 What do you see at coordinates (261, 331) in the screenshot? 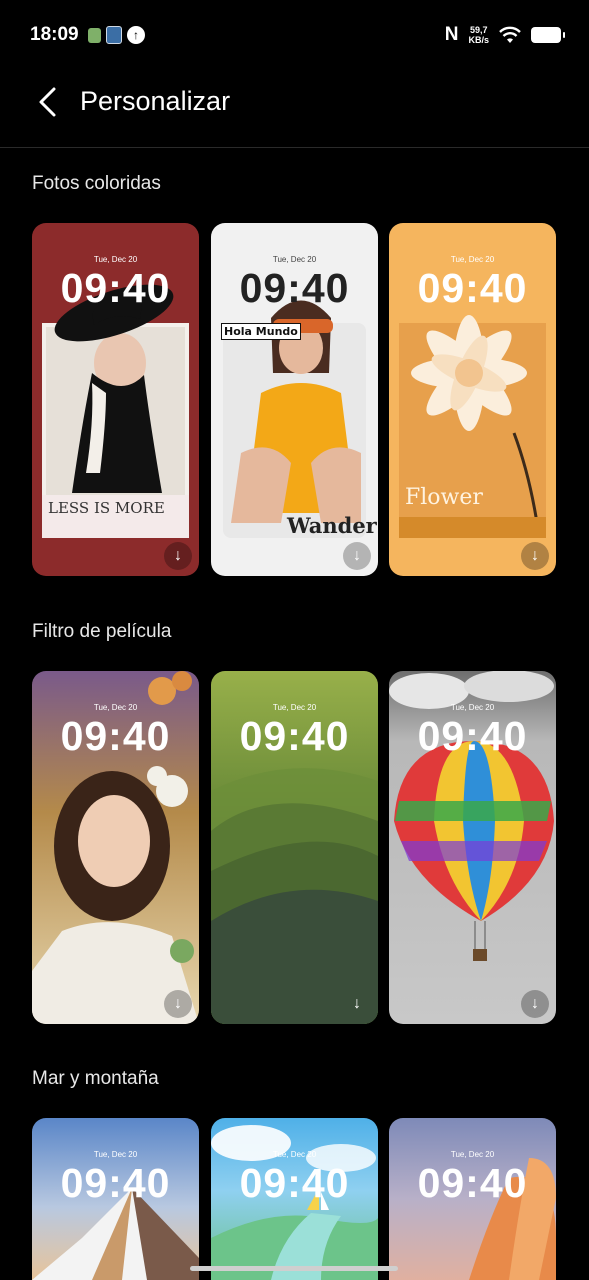
I see `wallpaper-badge: Hola Mundo` at bounding box center [261, 331].